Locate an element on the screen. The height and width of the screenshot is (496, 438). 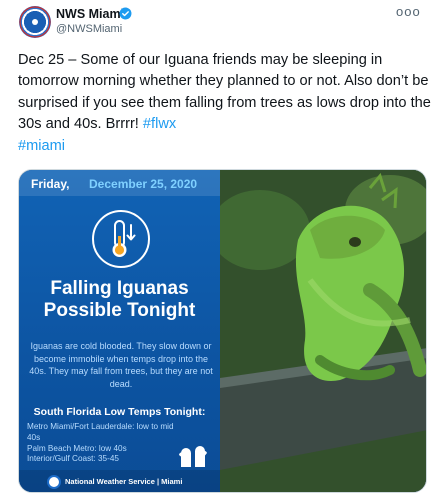
nws-avatar is located at coordinates (35, 22).